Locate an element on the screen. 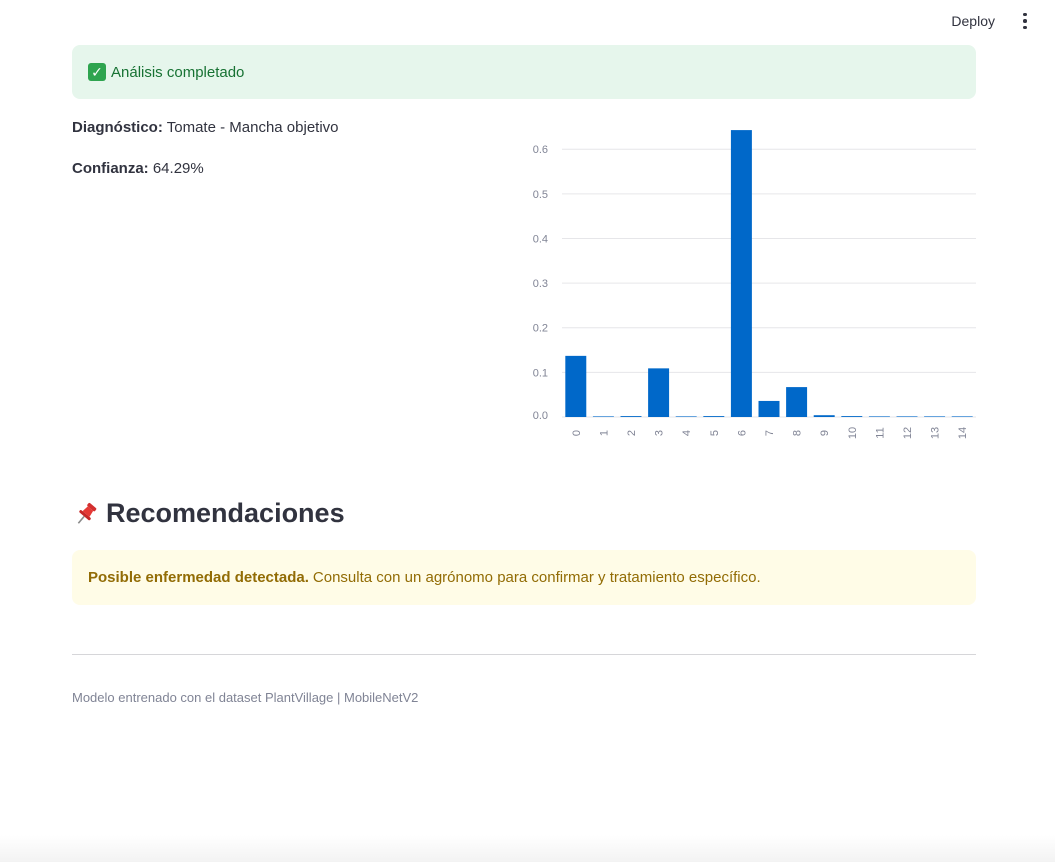  confidence-value: 64.29% is located at coordinates (178, 168).